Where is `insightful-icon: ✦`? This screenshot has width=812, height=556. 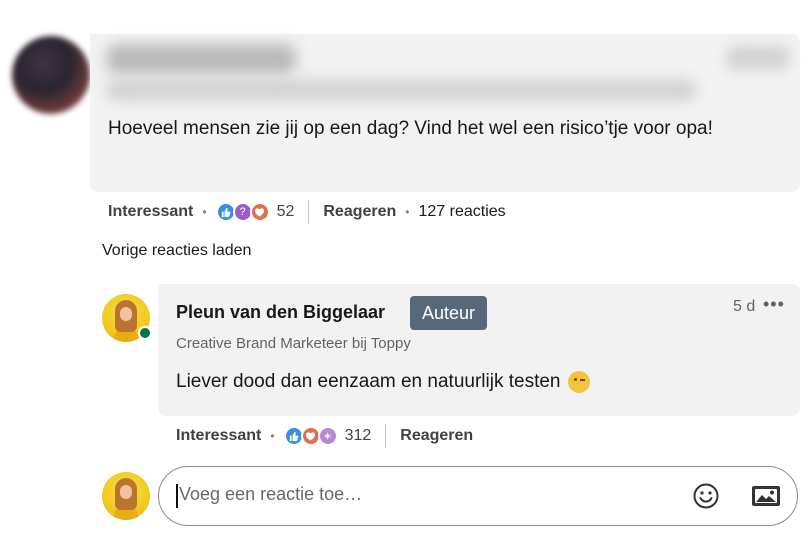
insightful-icon: ✦ is located at coordinates (327, 436).